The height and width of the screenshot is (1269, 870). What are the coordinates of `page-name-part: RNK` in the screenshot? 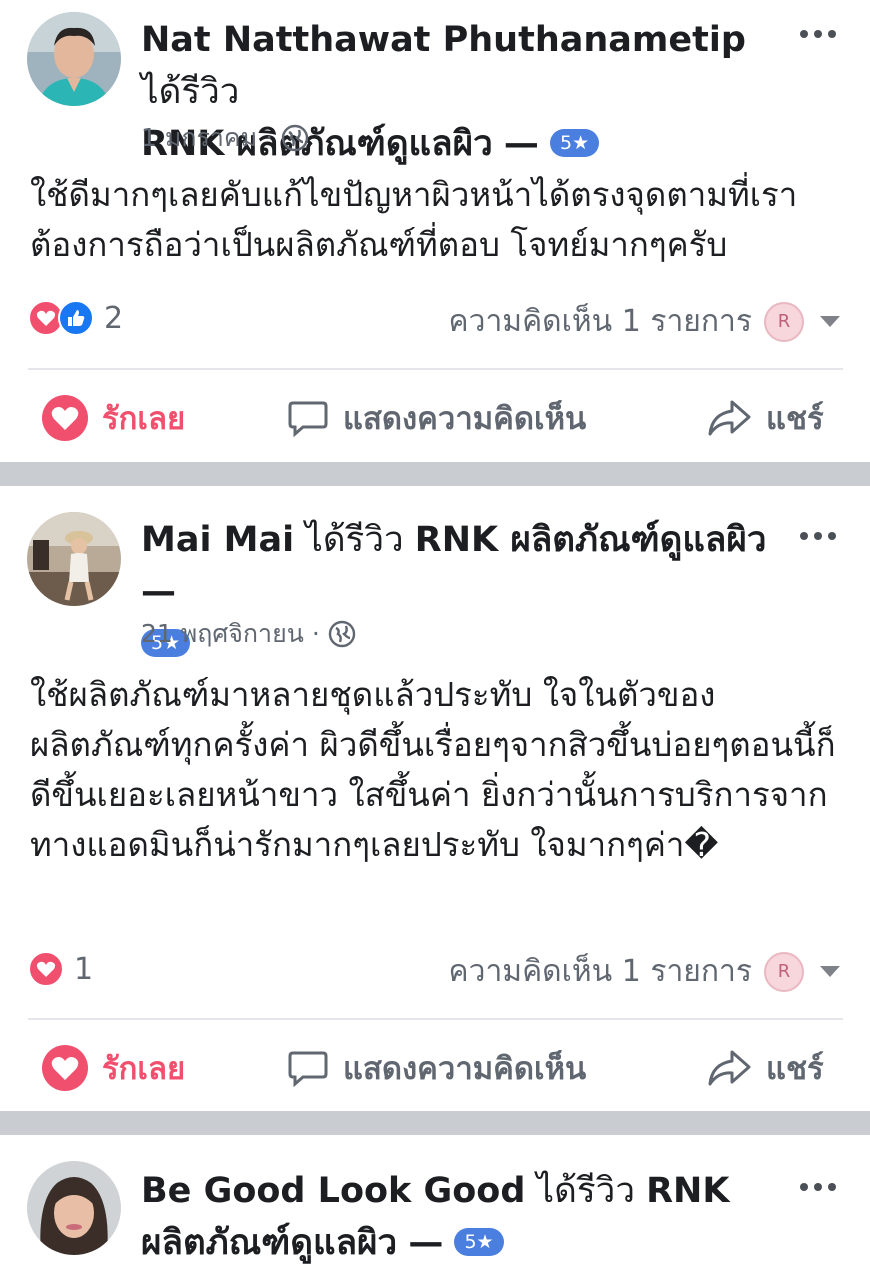 It's located at (687, 1191).